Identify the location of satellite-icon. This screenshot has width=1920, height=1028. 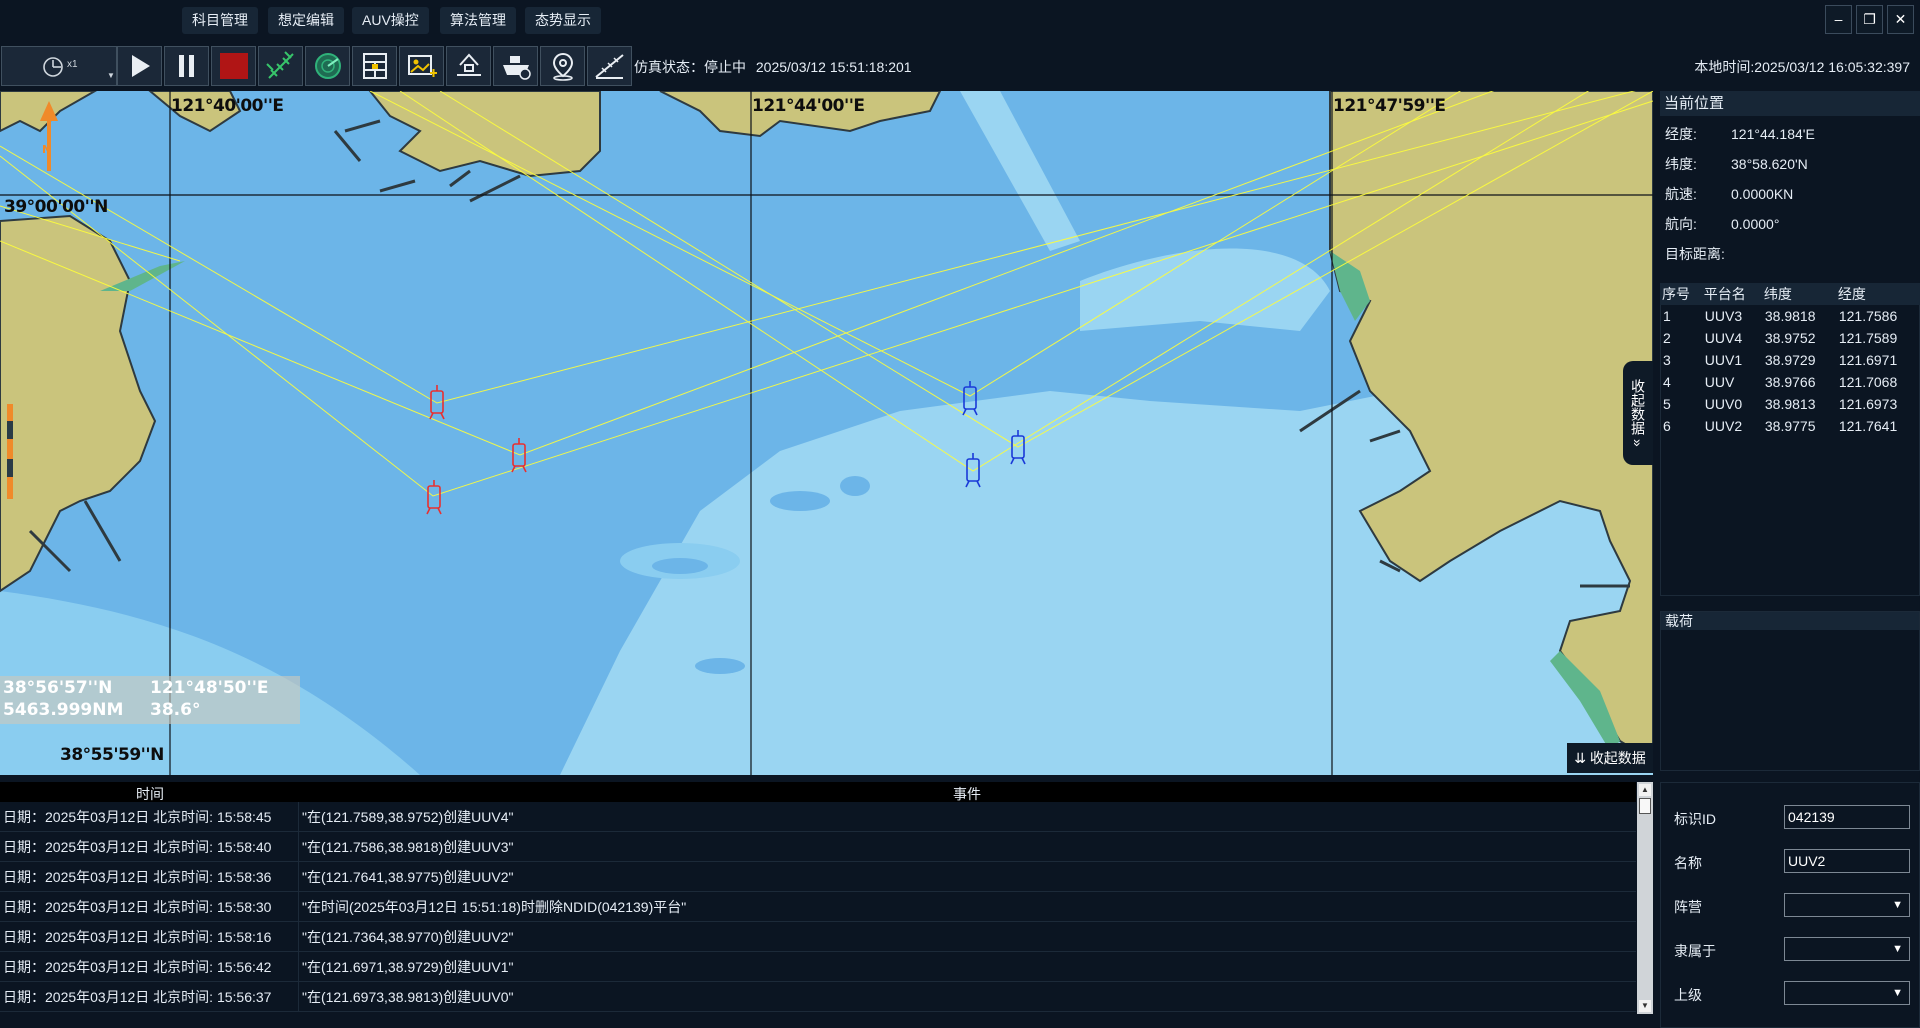
(279, 65).